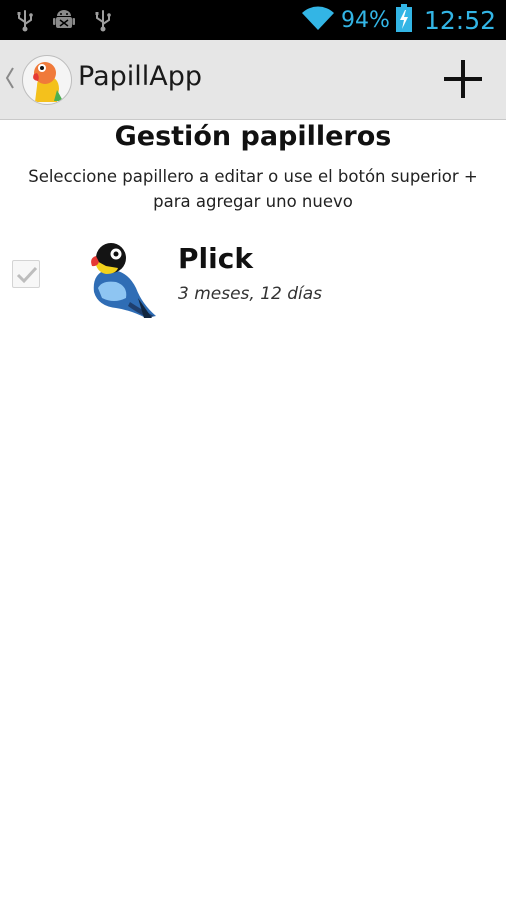  I want to click on system-indicators: 94% 12:52, so click(398, 20).